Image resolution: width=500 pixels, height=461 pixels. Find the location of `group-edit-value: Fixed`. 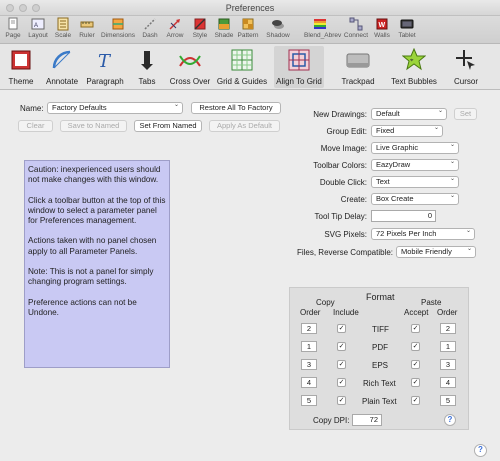

group-edit-value: Fixed is located at coordinates (385, 130).